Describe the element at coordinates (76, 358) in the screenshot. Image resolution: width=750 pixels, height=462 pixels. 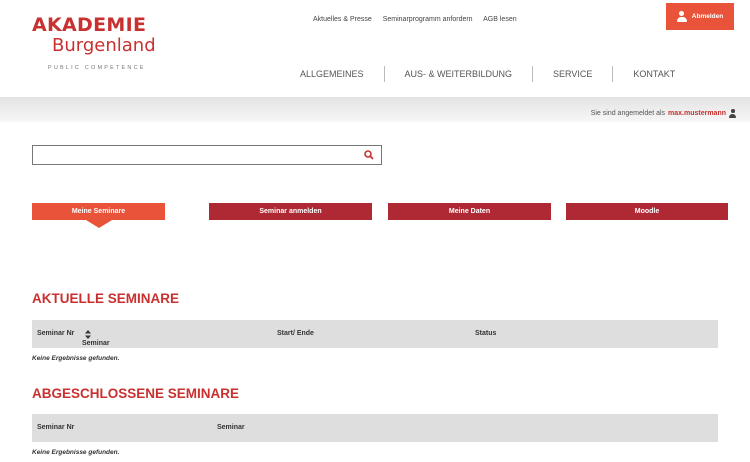
I see `empty-message-current: Keine Ergebnisse gefunden.` at that location.